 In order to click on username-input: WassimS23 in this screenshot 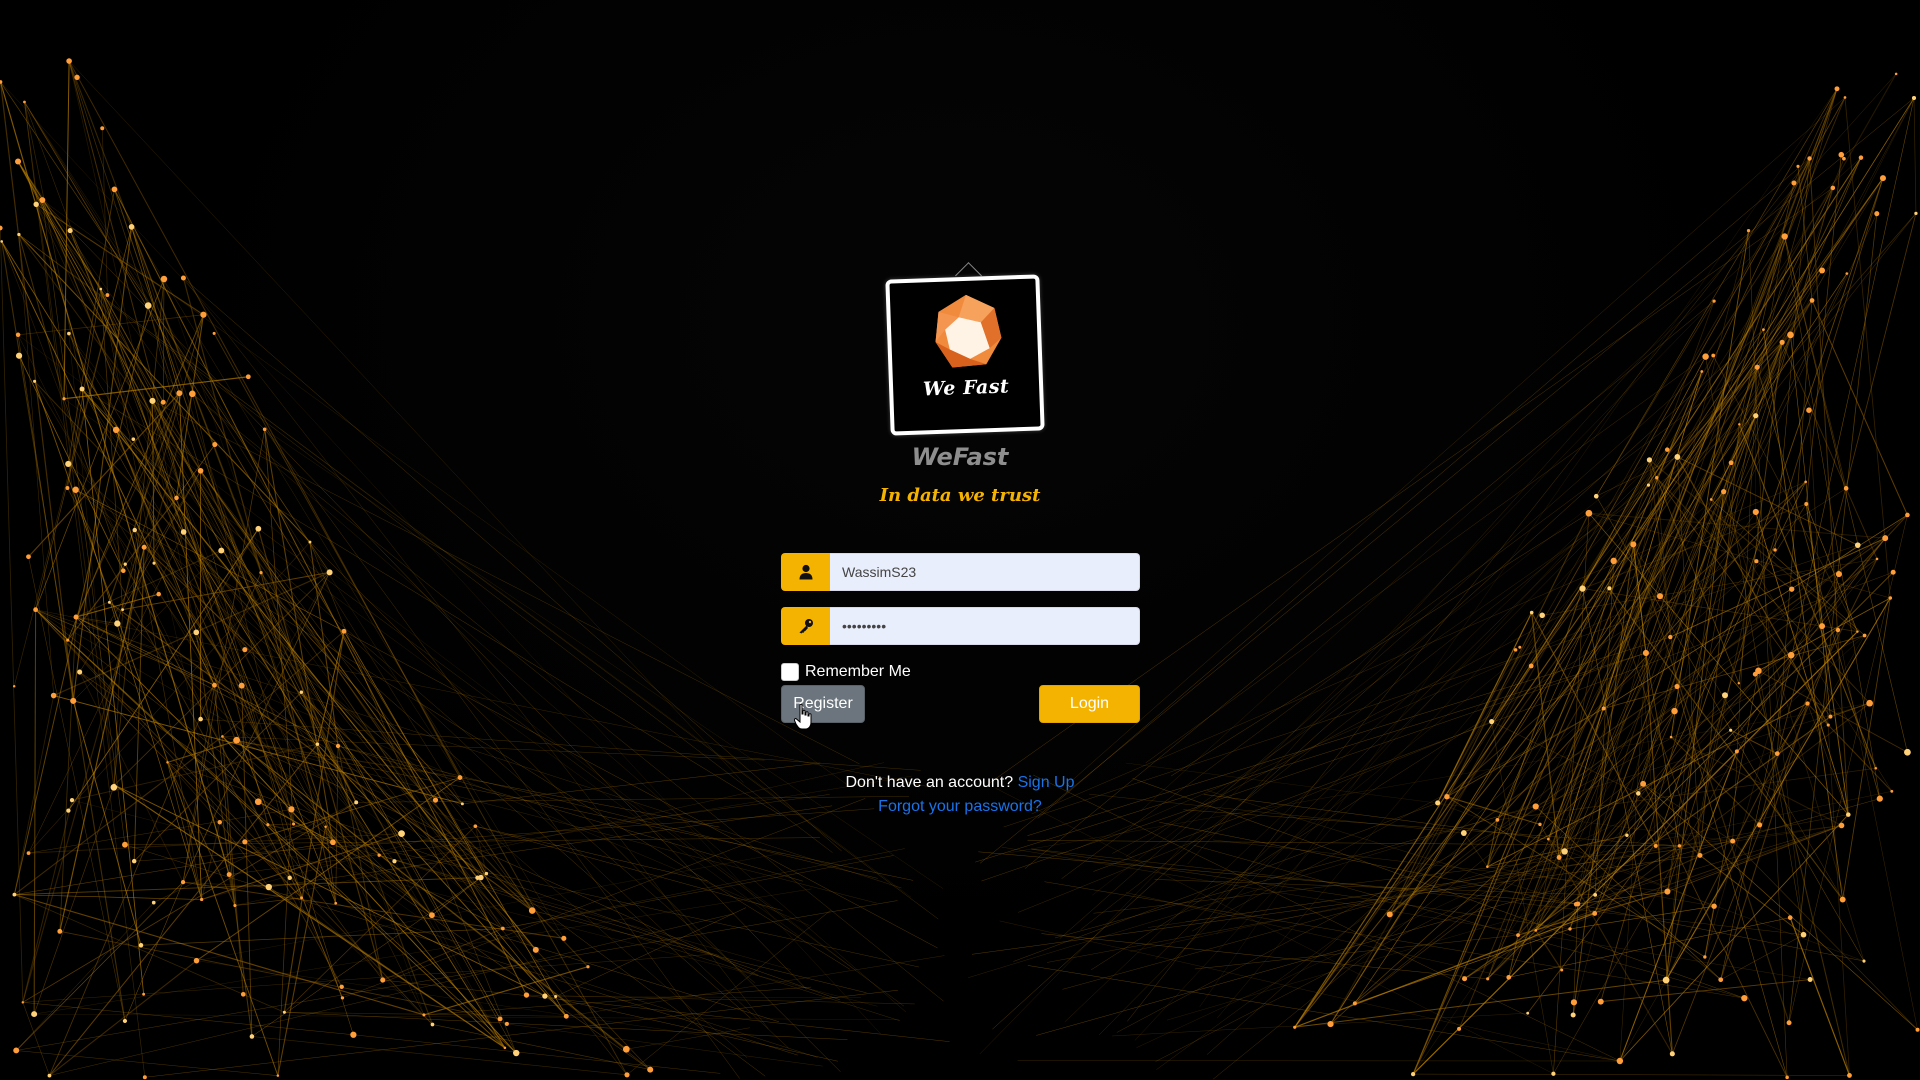, I will do `click(985, 572)`.